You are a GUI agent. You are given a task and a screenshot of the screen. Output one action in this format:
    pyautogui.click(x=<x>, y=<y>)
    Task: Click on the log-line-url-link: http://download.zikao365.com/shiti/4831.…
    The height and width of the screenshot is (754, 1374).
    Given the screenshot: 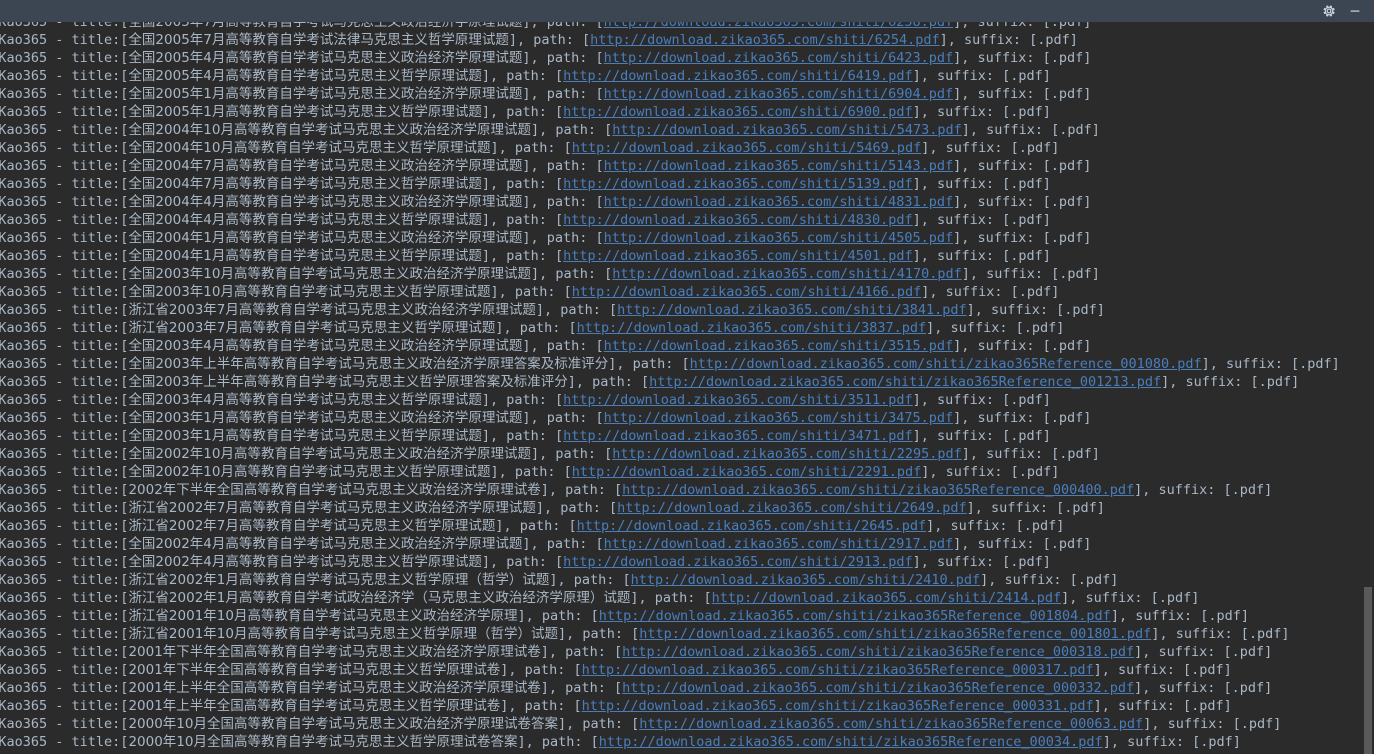 What is the action you would take?
    pyautogui.click(x=779, y=202)
    